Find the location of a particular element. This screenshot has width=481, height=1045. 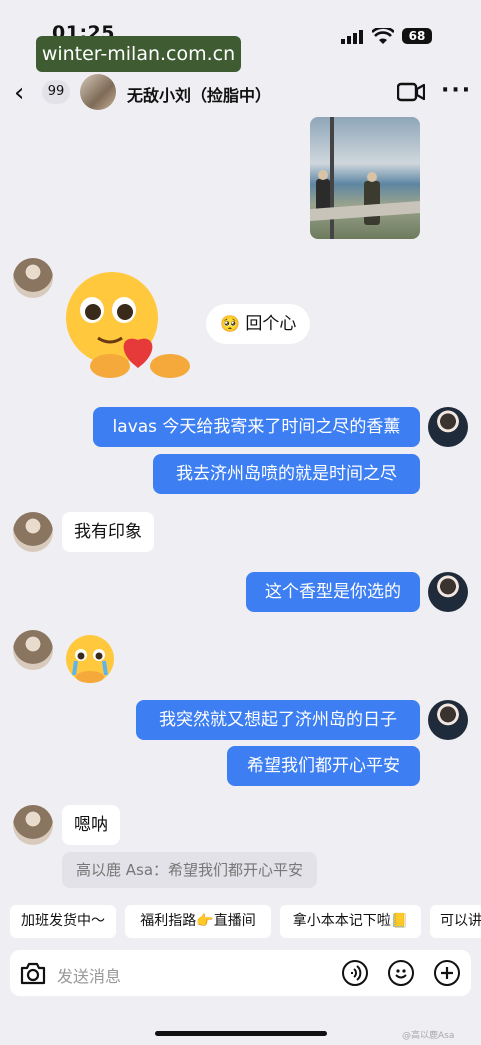

camera-icon is located at coordinates (33, 973).